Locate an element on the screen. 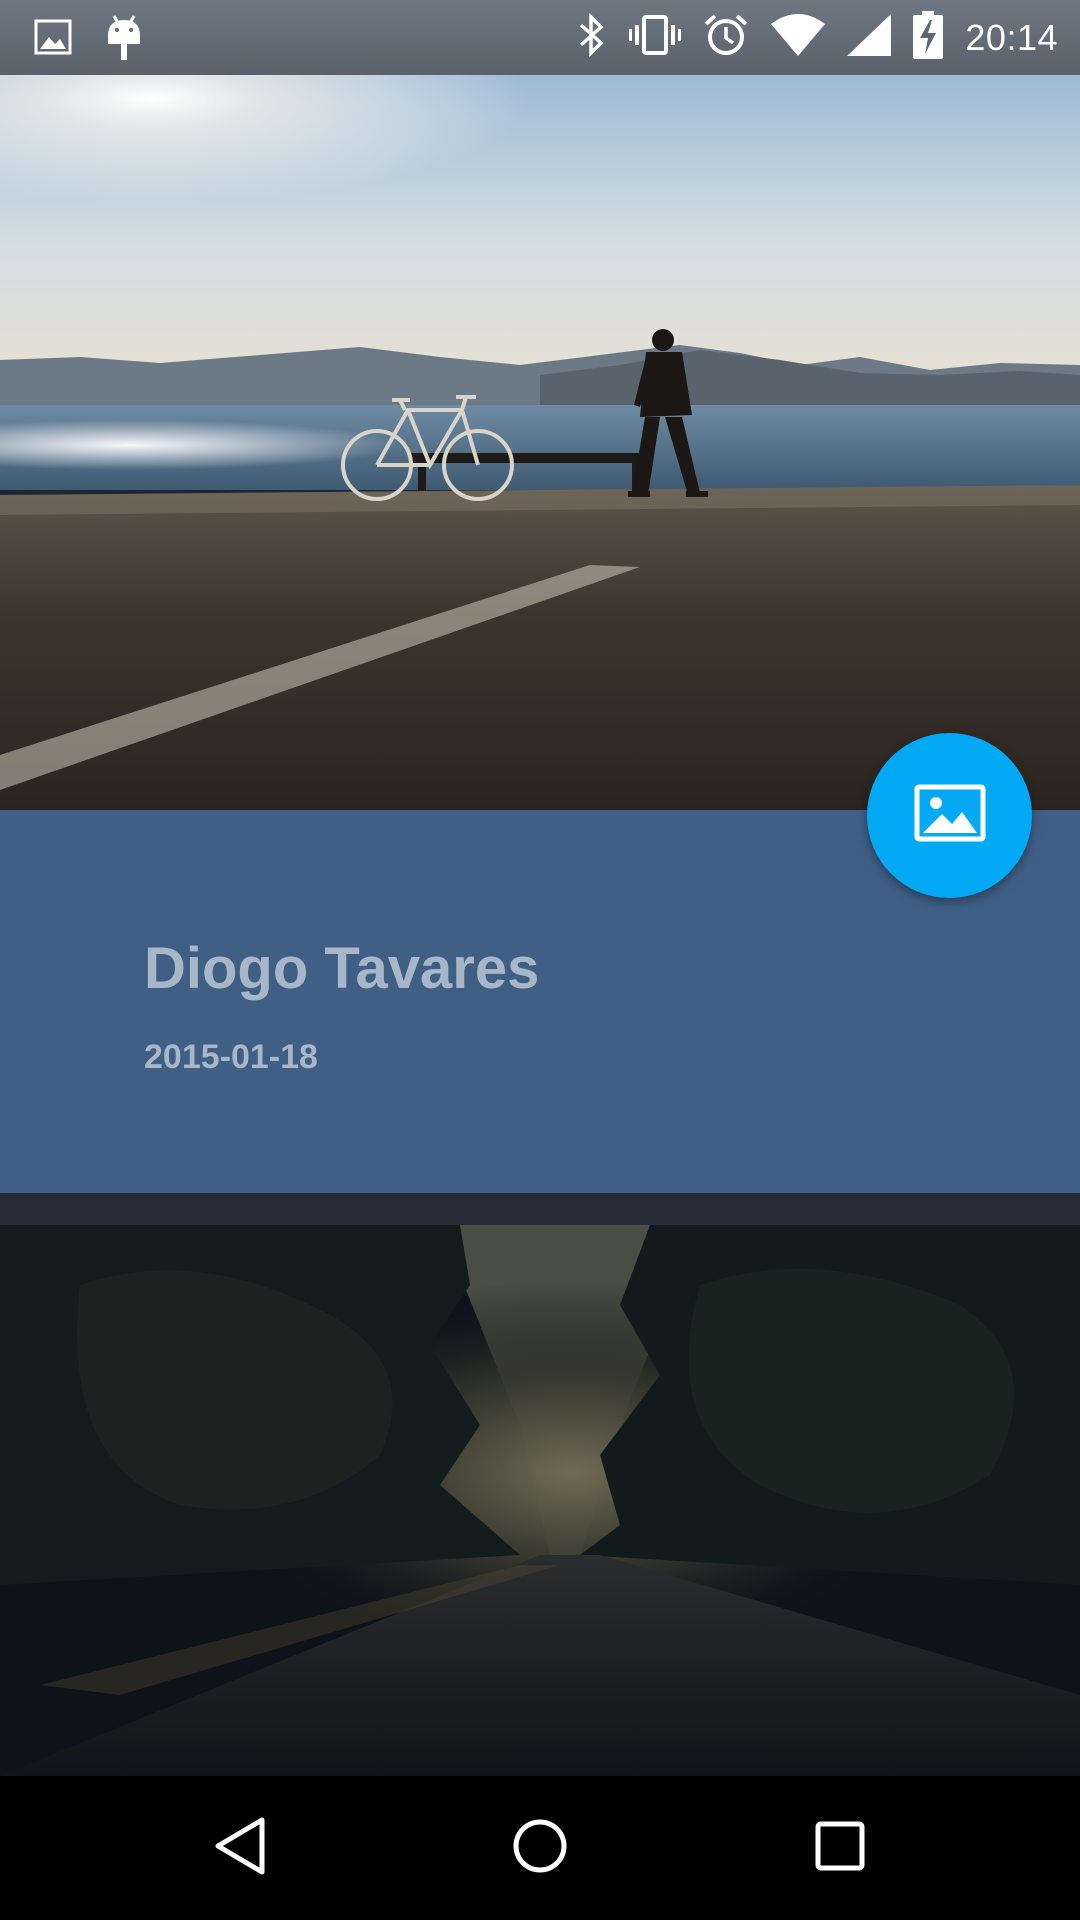 The height and width of the screenshot is (1920, 1080). alarm-icon is located at coordinates (726, 37).